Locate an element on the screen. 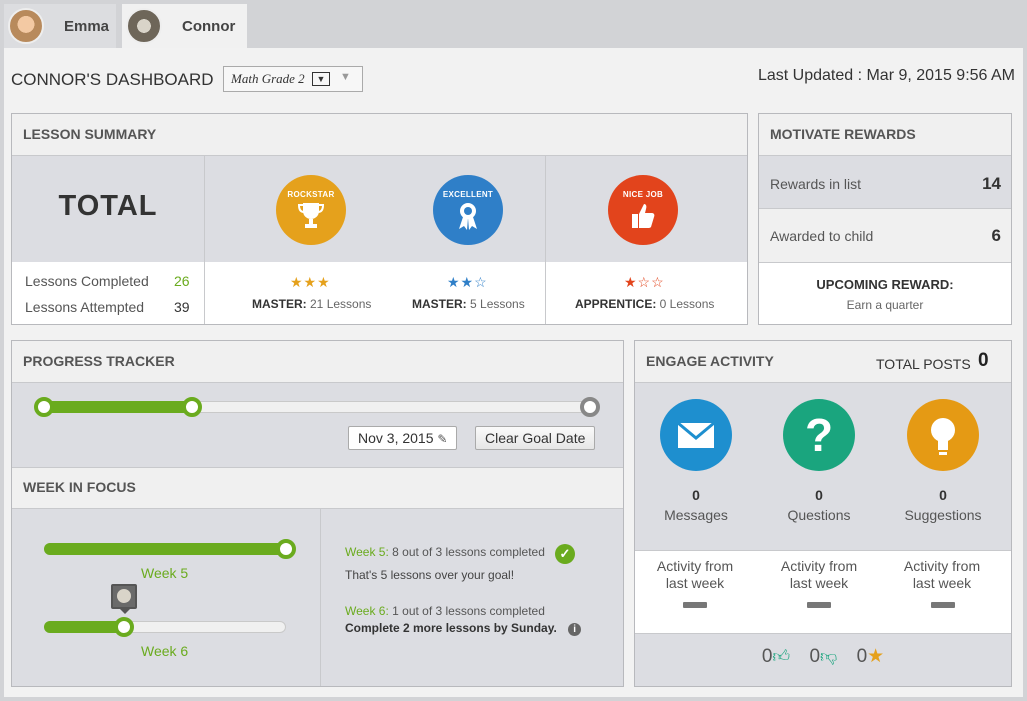  lessons-completed-value: 26 is located at coordinates (182, 281).